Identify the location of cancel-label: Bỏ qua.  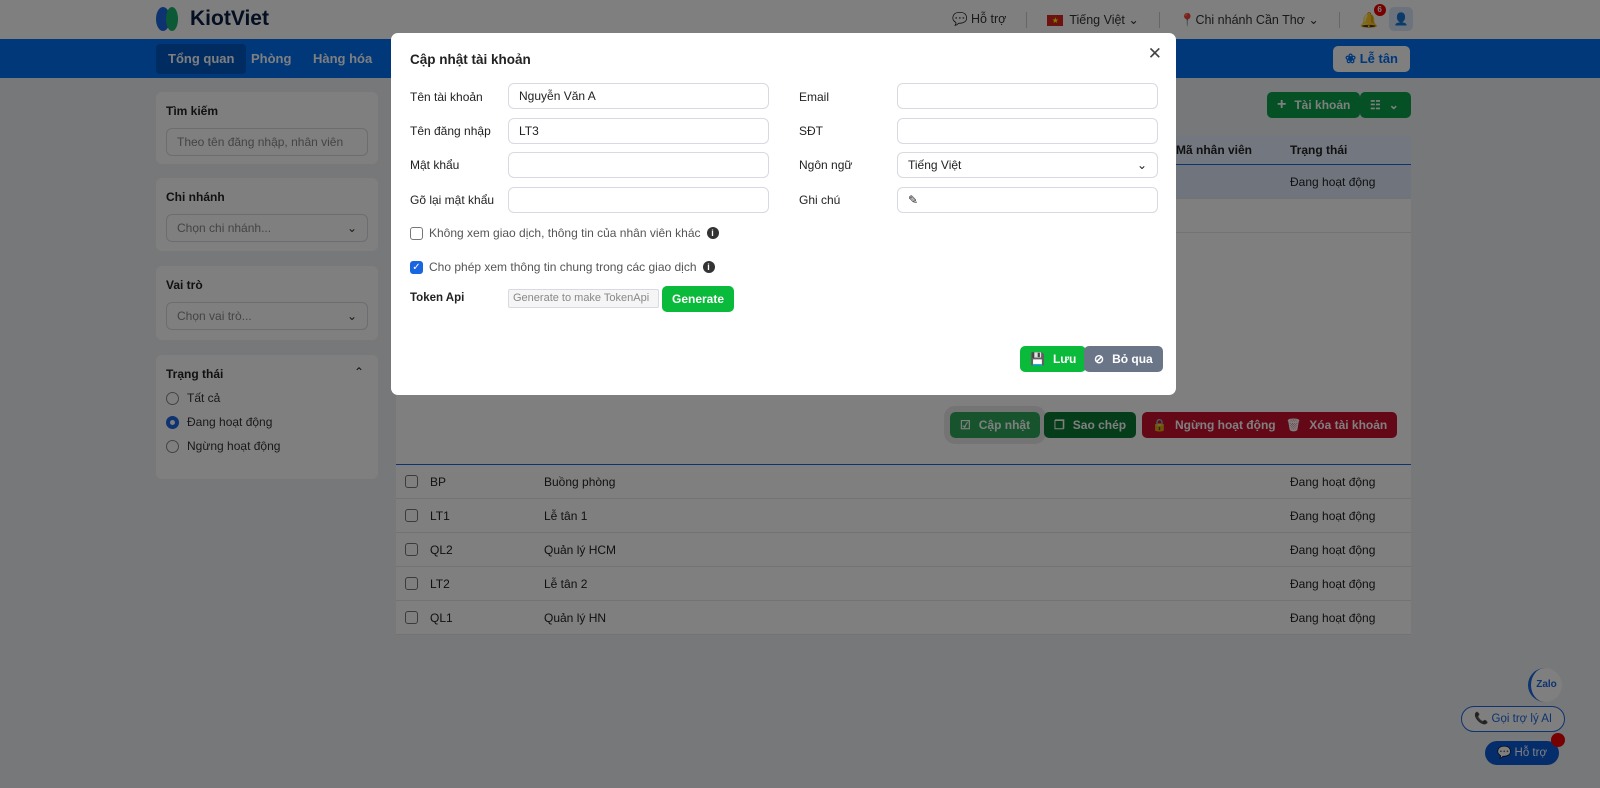
(1132, 359).